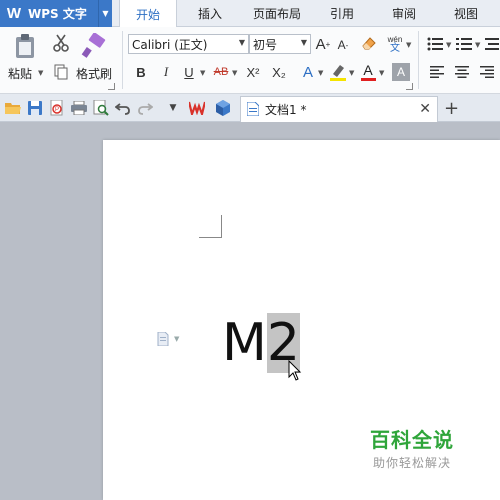  I want to click on wps-logo-icon: W, so click(14, 13).